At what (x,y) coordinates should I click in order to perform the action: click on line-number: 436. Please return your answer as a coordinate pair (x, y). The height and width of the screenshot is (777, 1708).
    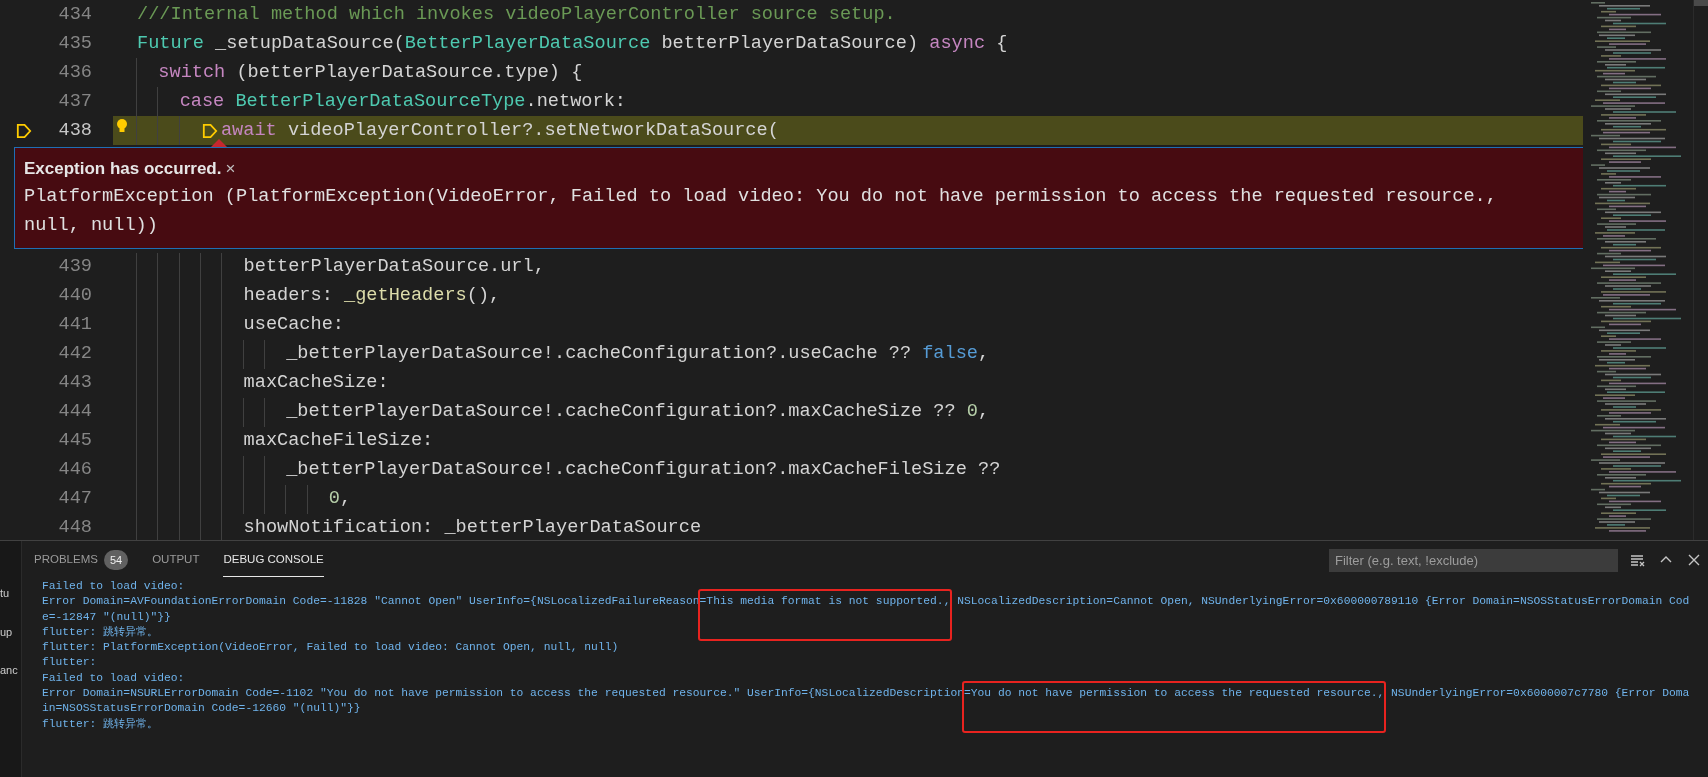
    Looking at the image, I should click on (74, 72).